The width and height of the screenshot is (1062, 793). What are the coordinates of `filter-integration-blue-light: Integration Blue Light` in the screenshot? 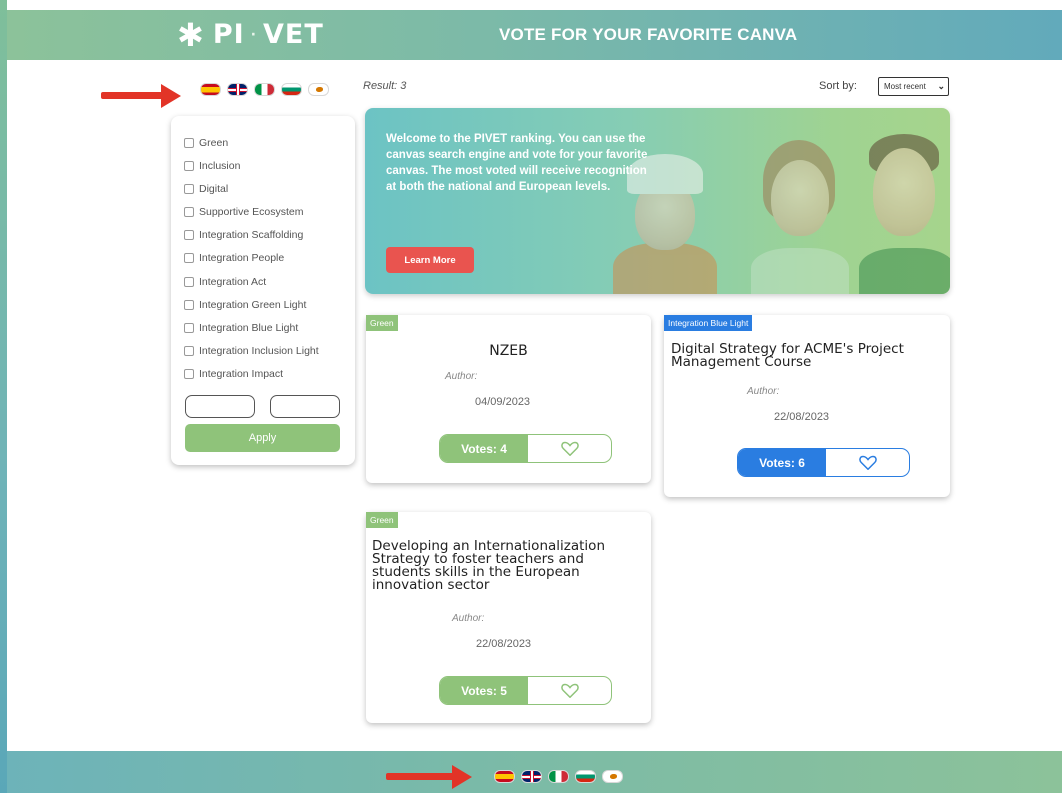 It's located at (241, 328).